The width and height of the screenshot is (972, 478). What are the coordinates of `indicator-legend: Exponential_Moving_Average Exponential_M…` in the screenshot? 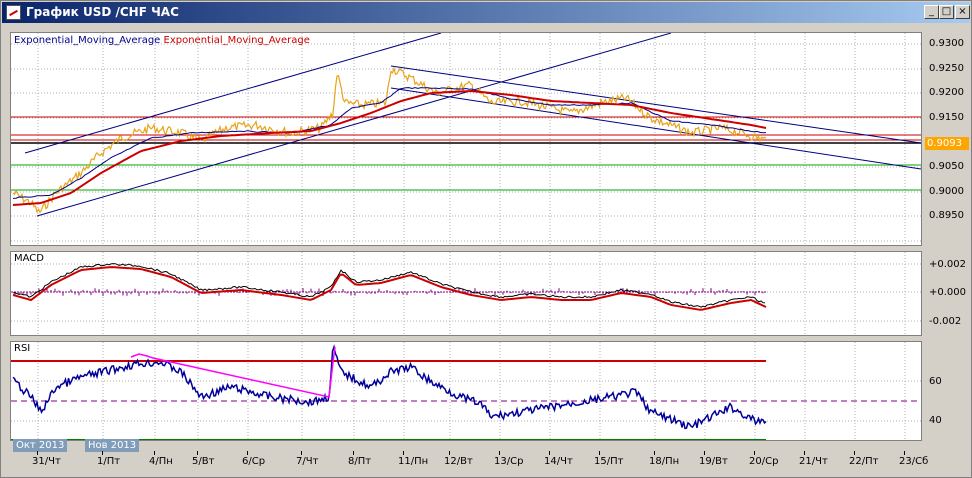 It's located at (162, 40).